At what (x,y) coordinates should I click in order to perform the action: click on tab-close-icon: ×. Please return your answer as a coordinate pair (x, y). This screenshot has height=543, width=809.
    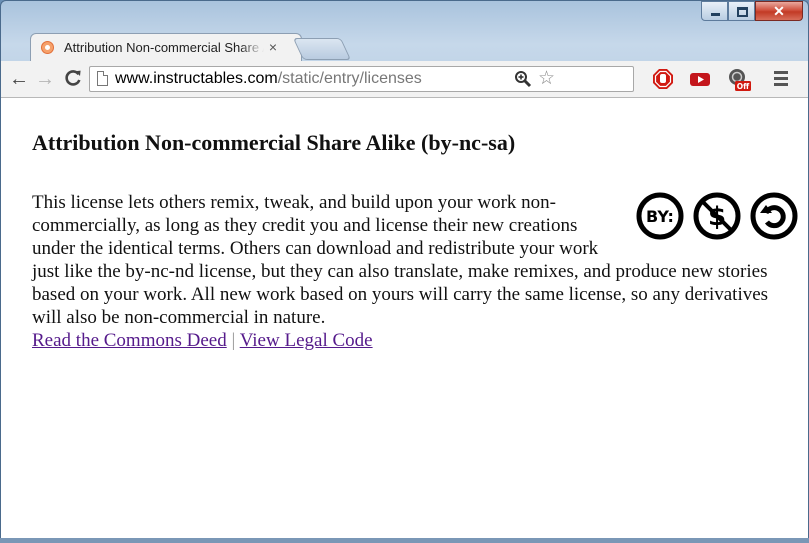
    Looking at the image, I should click on (273, 47).